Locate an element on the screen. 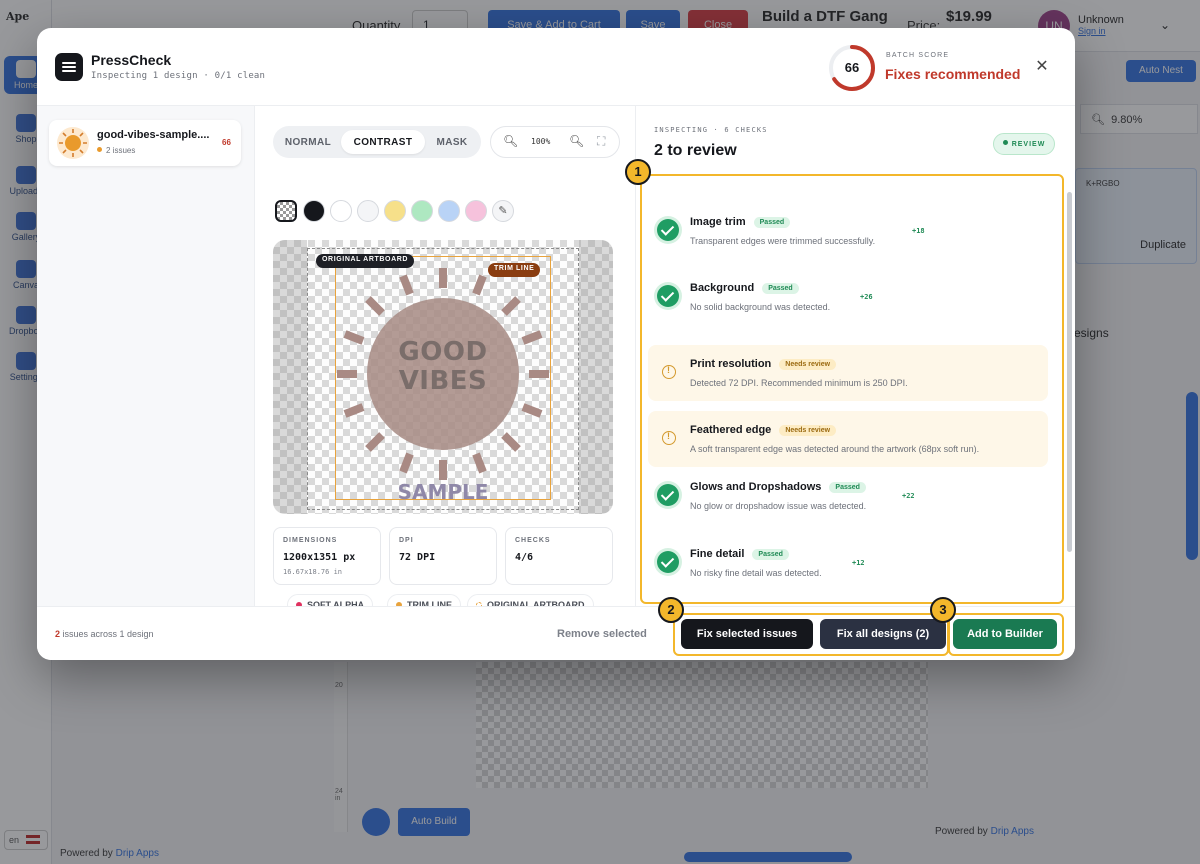  checks-label: INSPECTING · 6 CHECKS is located at coordinates (711, 130).